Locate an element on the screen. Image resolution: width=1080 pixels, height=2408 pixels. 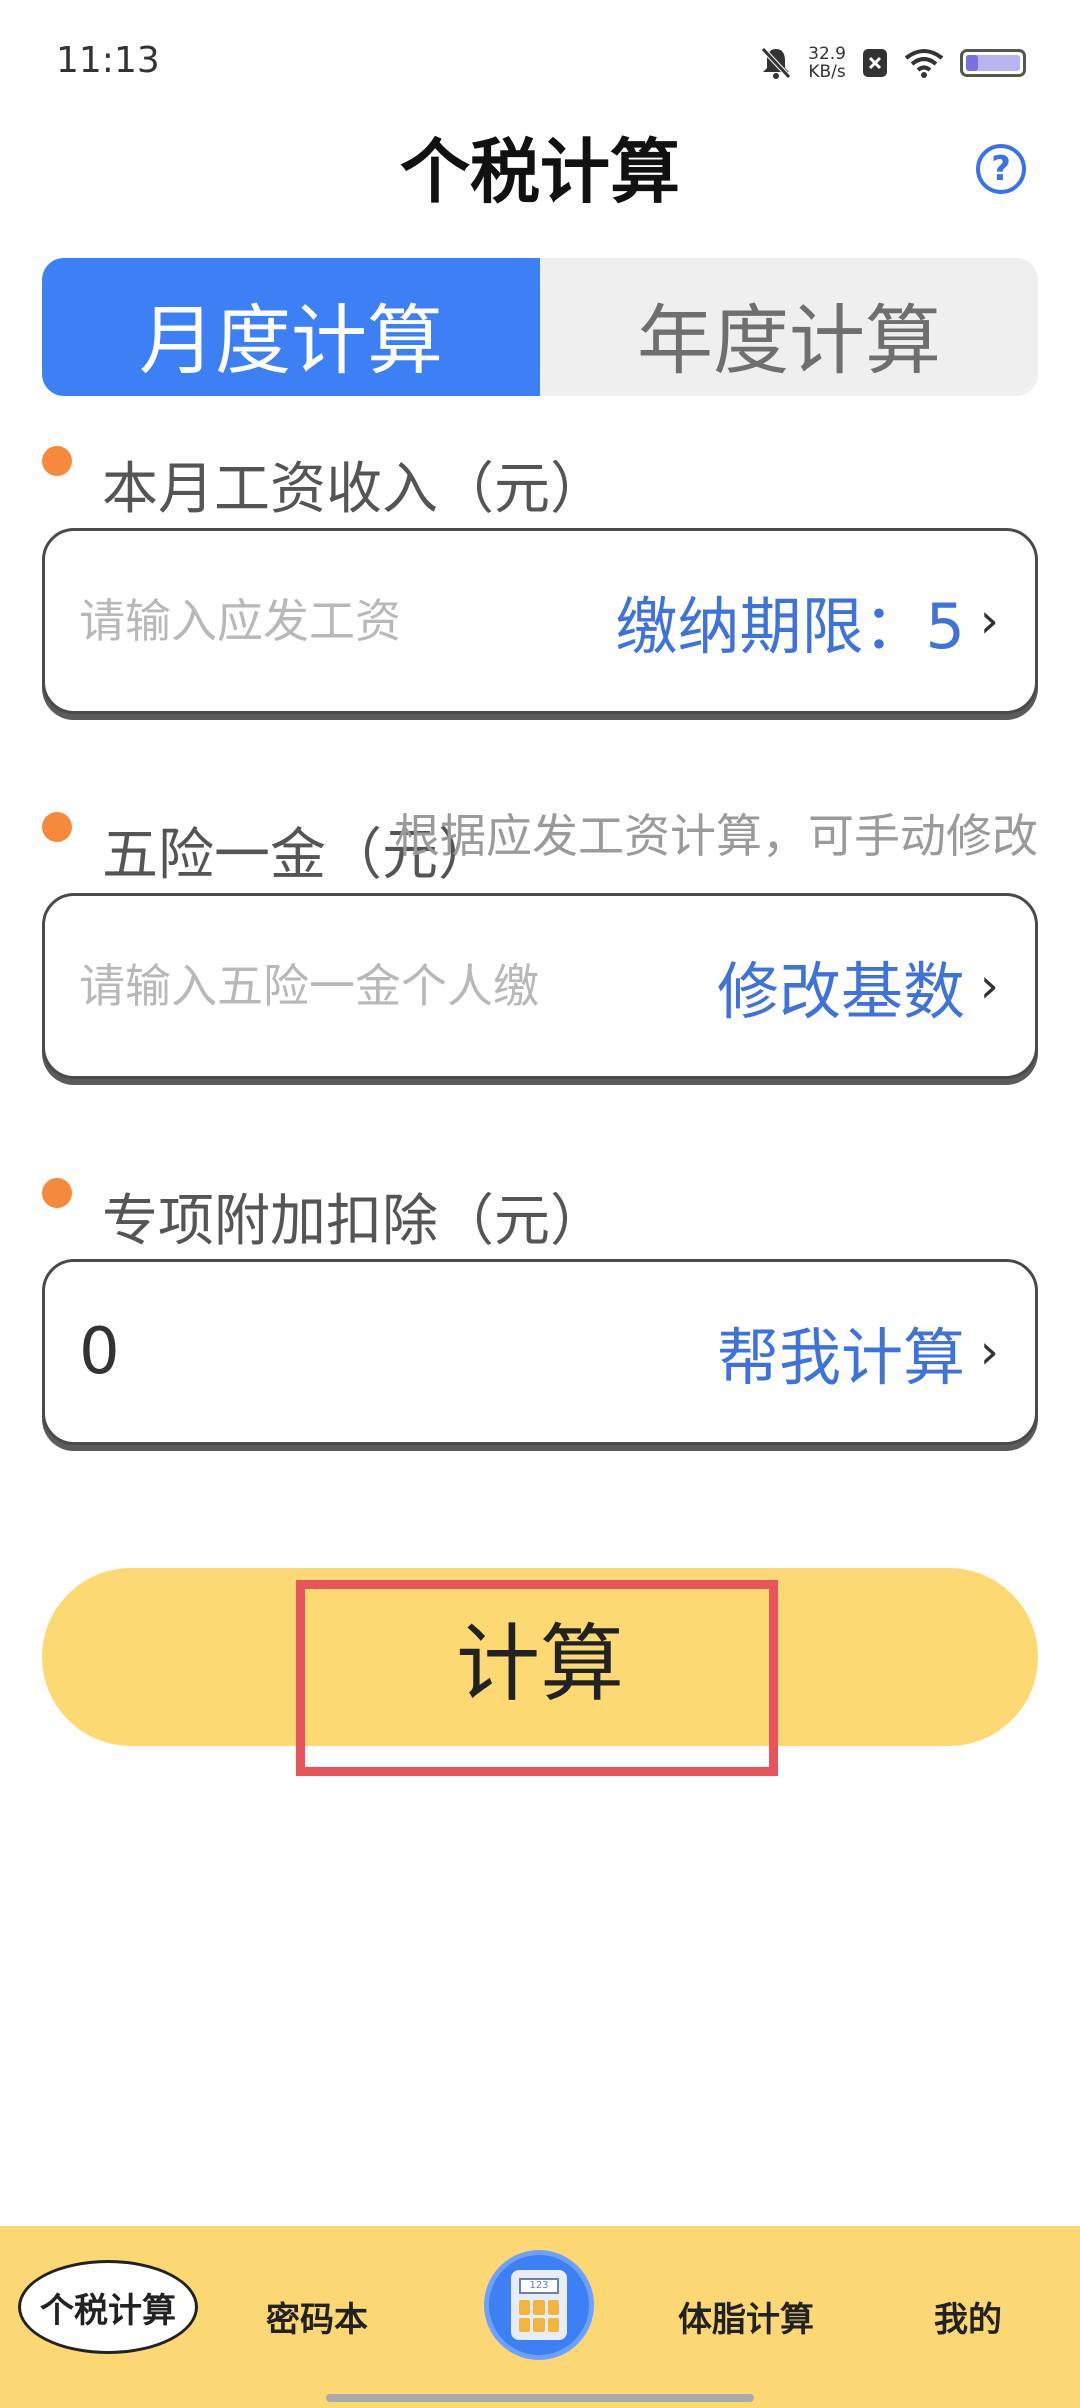
status-time: 11:13 is located at coordinates (108, 60).